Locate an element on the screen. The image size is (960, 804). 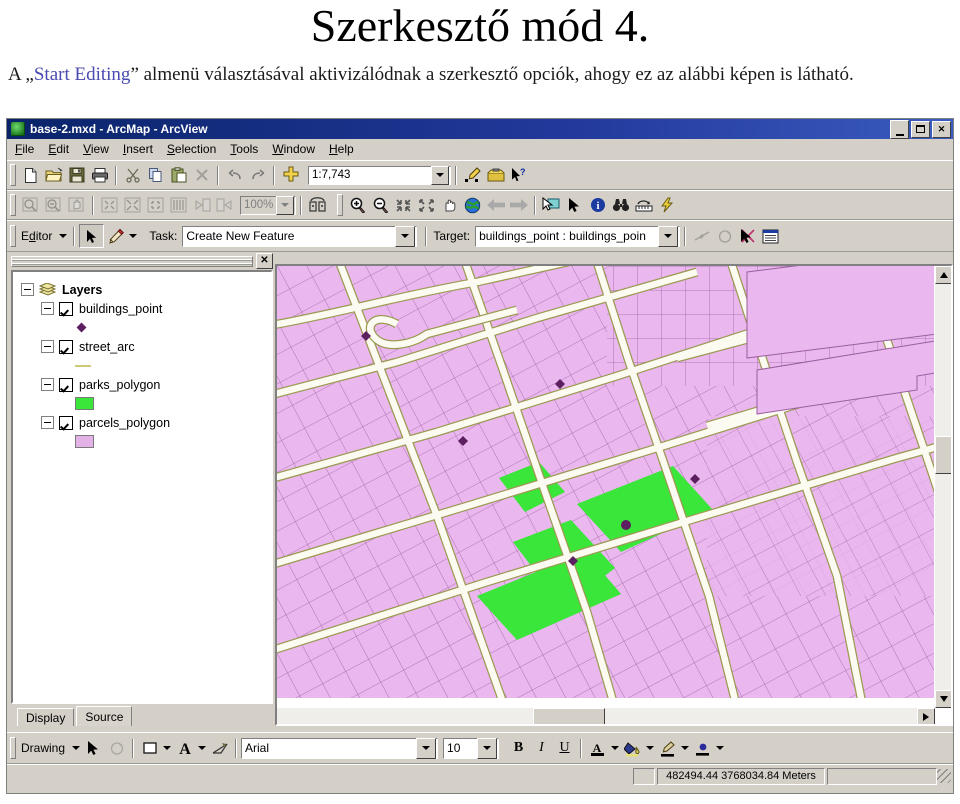
forward-arrow-icon is located at coordinates (518, 205).